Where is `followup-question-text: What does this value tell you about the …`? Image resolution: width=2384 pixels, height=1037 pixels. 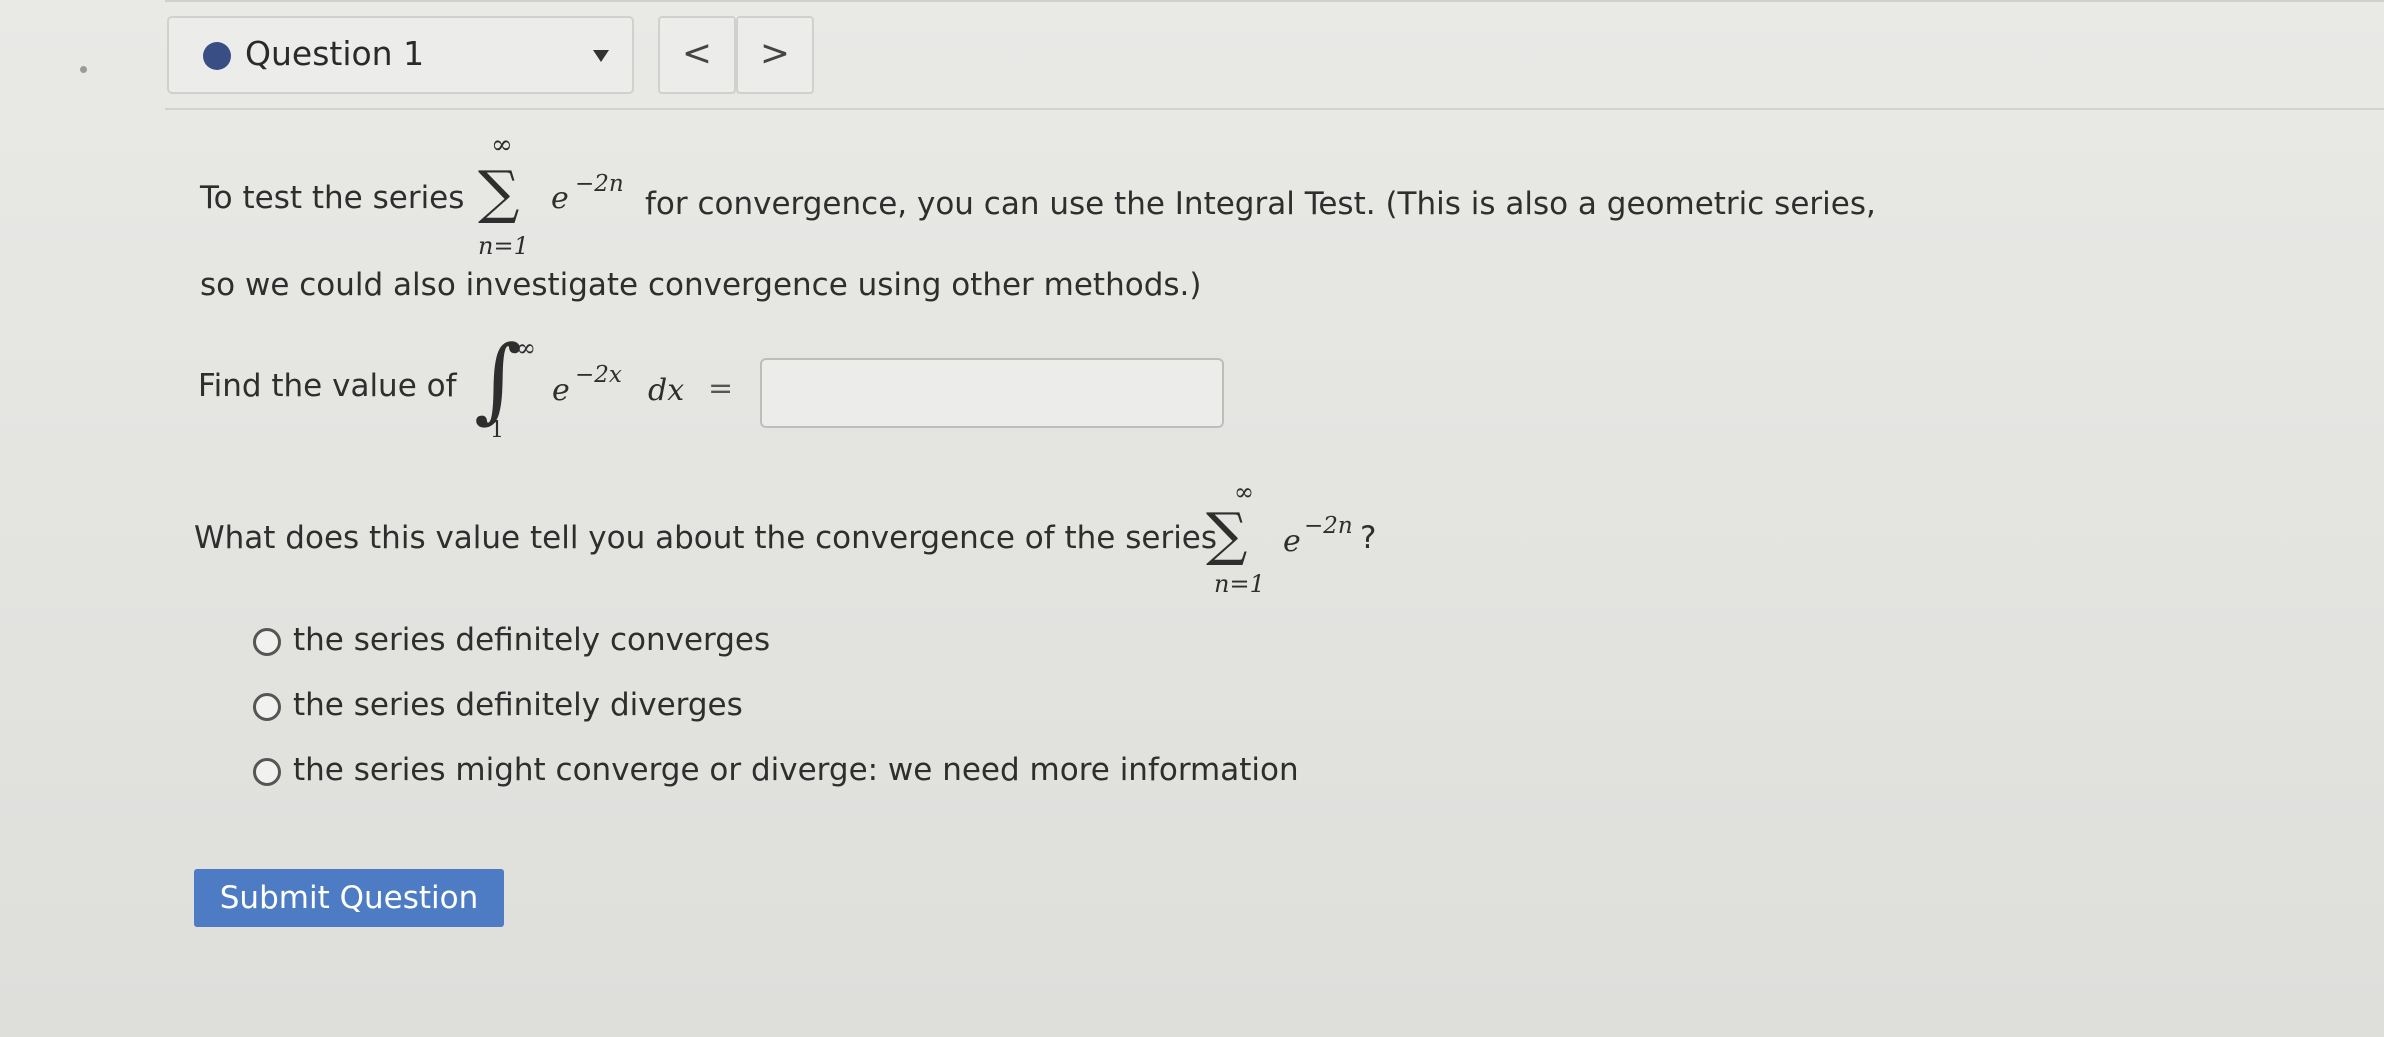 followup-question-text: What does this value tell you about the … is located at coordinates (706, 538).